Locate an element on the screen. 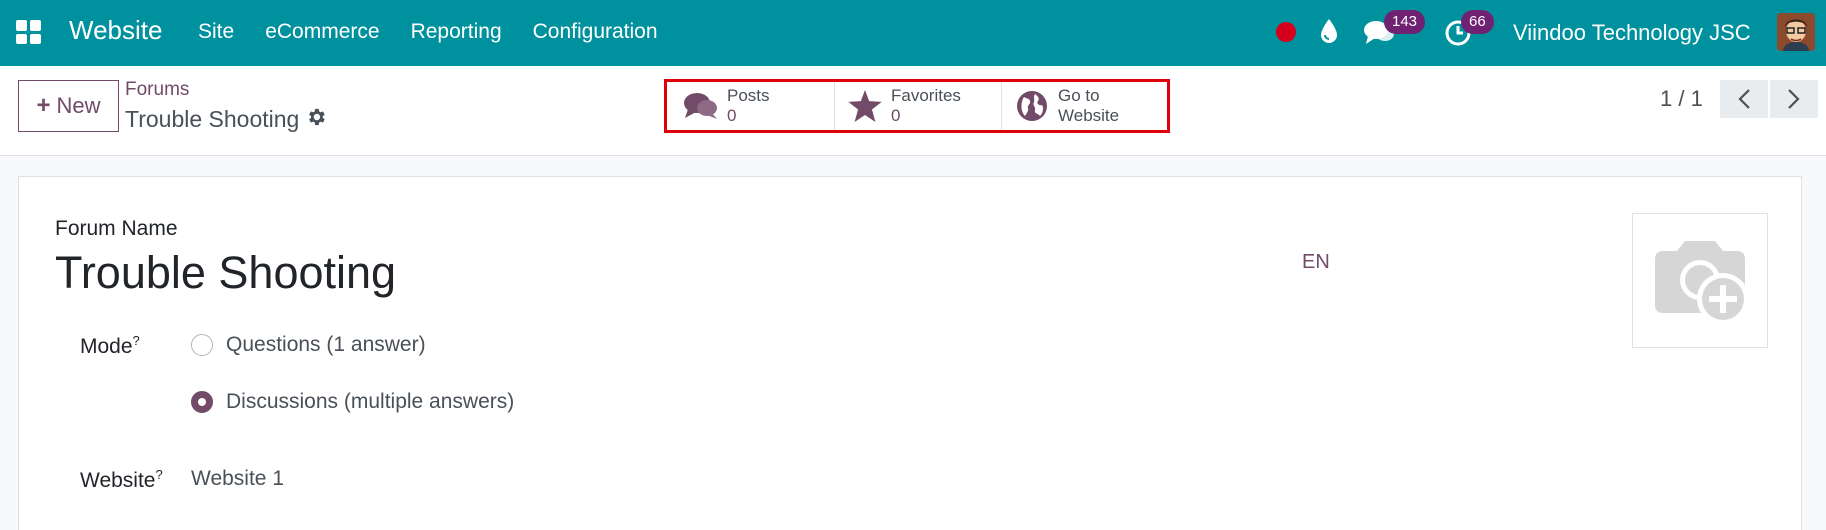  menu-item-configuration: Configuration is located at coordinates (595, 32).